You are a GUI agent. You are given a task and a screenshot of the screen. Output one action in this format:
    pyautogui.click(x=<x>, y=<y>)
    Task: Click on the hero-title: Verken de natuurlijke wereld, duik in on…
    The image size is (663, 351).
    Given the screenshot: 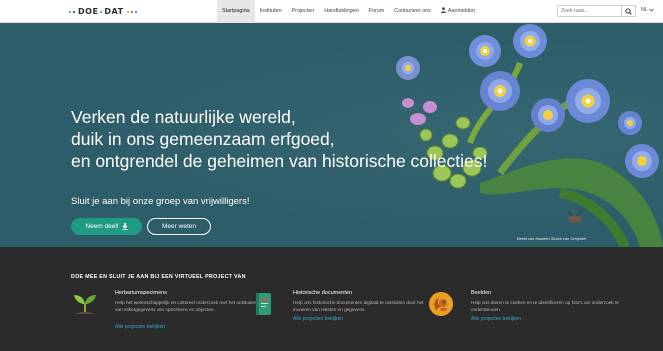 What is the action you would take?
    pyautogui.click(x=279, y=139)
    